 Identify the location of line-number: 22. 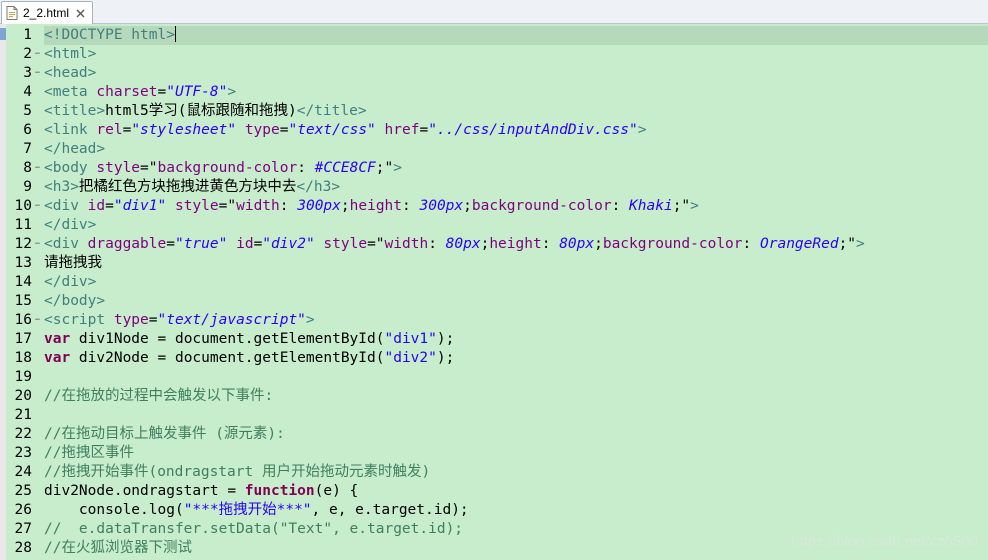
(23, 434).